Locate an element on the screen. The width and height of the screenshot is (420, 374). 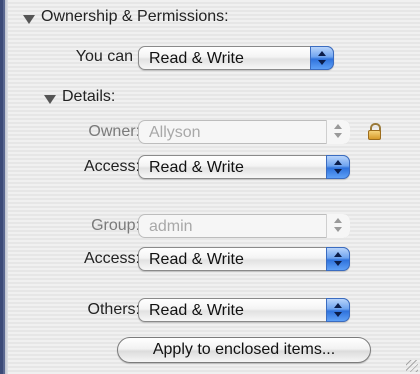
details-disclosure-triangle-icon is located at coordinates (50, 99).